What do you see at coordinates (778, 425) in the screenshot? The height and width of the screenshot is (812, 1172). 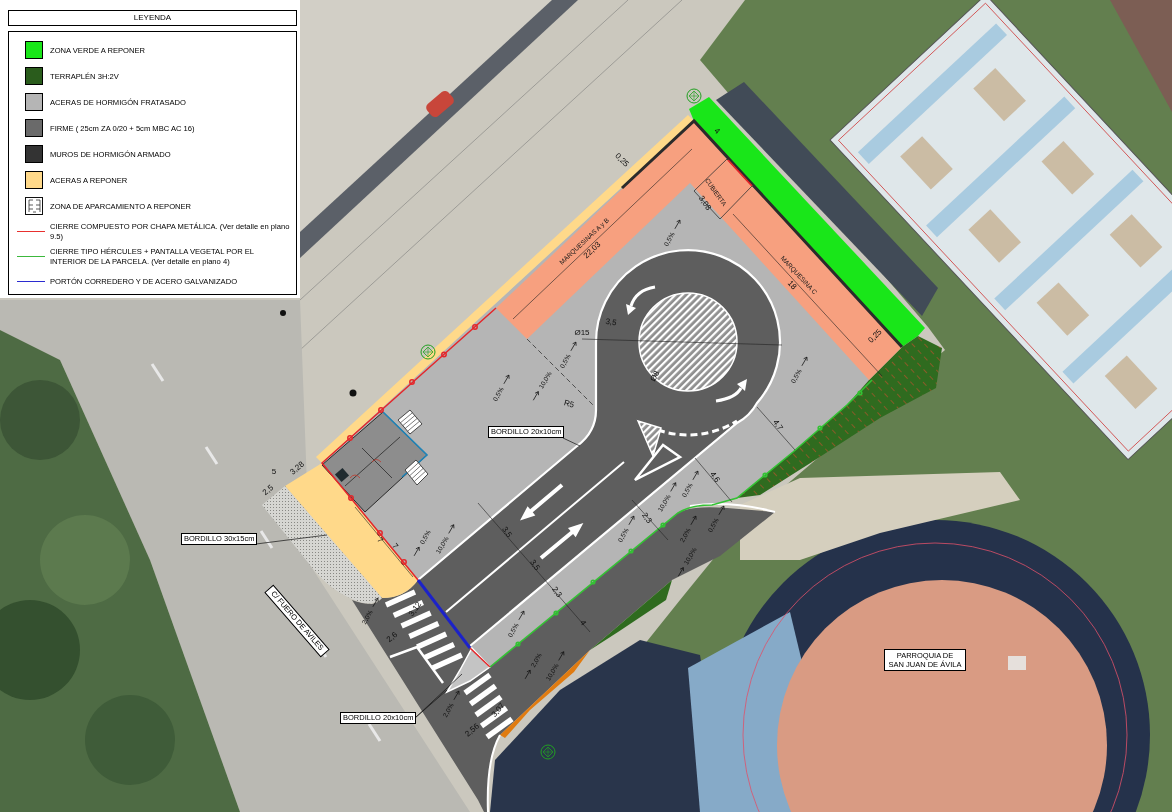 I see `dimension-label: 4,7` at bounding box center [778, 425].